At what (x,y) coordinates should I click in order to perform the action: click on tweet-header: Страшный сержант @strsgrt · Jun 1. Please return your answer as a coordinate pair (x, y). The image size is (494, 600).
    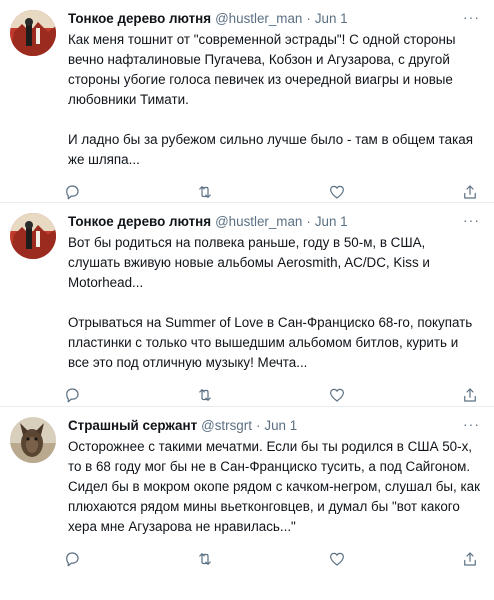
    Looking at the image, I should click on (274, 426).